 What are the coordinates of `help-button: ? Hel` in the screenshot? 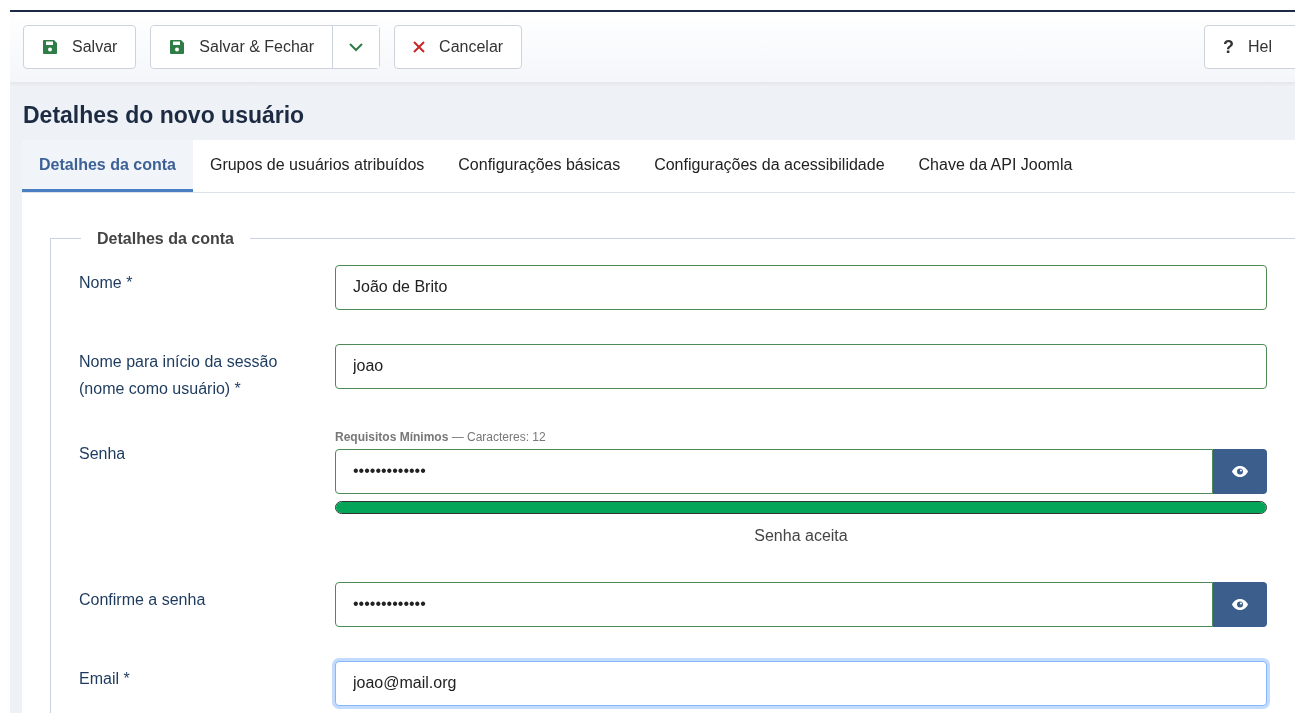 It's located at (1249, 47).